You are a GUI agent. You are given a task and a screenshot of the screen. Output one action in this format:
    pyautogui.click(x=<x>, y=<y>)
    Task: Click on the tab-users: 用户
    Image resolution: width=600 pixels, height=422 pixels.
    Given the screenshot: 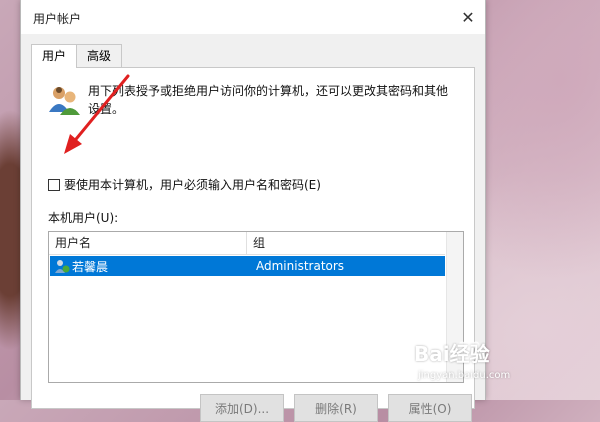 What is the action you would take?
    pyautogui.click(x=54, y=56)
    